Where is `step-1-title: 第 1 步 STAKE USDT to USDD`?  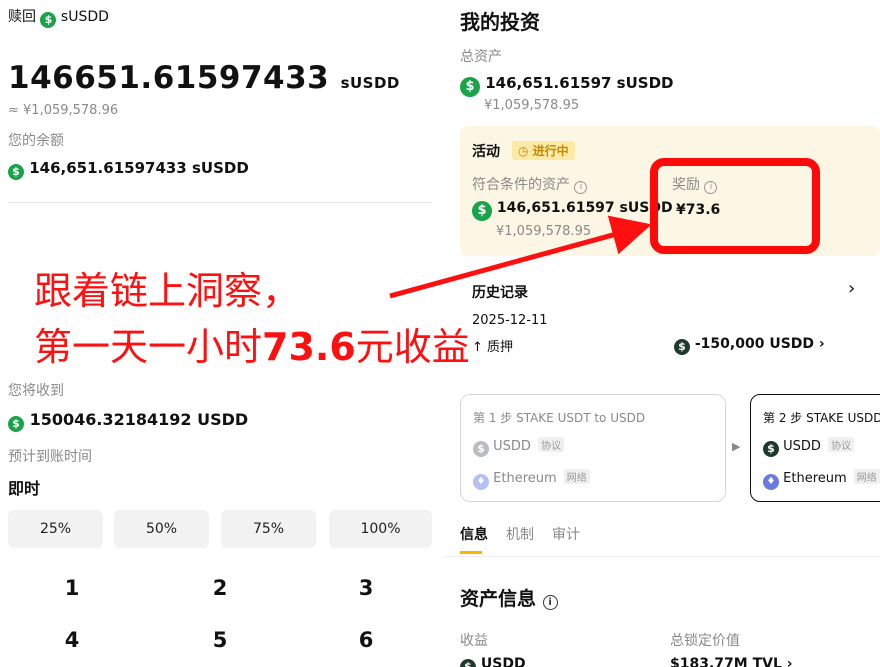
step-1-title: 第 1 步 STAKE USDT to USDD is located at coordinates (559, 418).